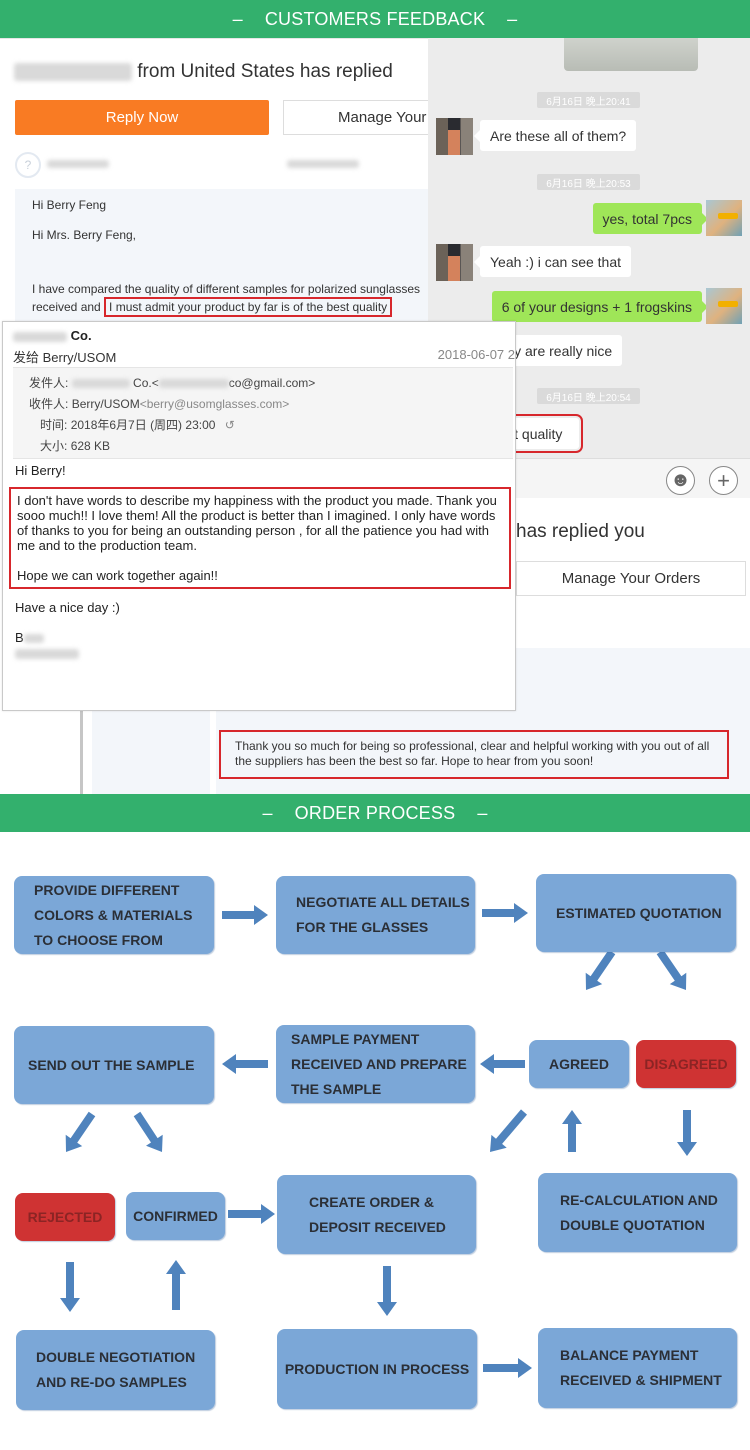 This screenshot has width=750, height=1450. I want to click on node-estimated-quotation: ESTIMATED QUOTATION, so click(636, 913).